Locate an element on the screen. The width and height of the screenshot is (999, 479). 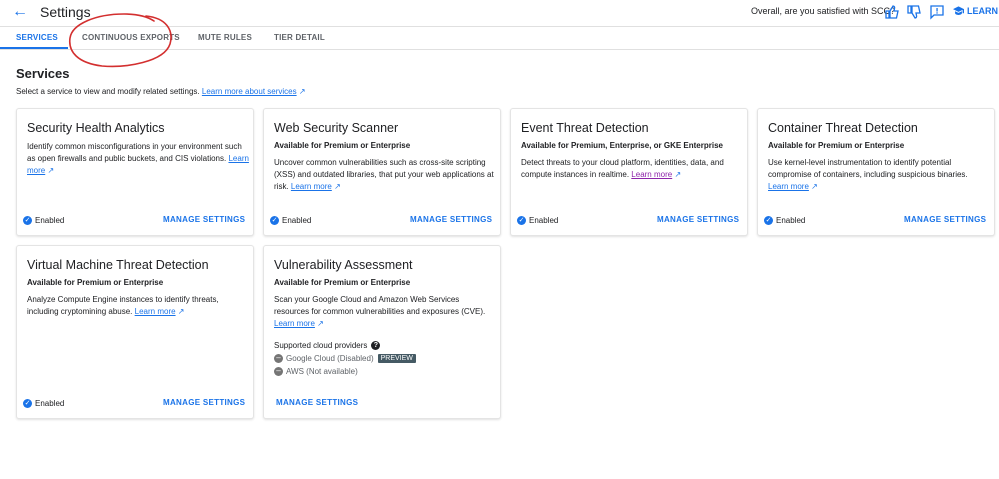
card-title: Web Security Scanner is located at coordinates (336, 128).